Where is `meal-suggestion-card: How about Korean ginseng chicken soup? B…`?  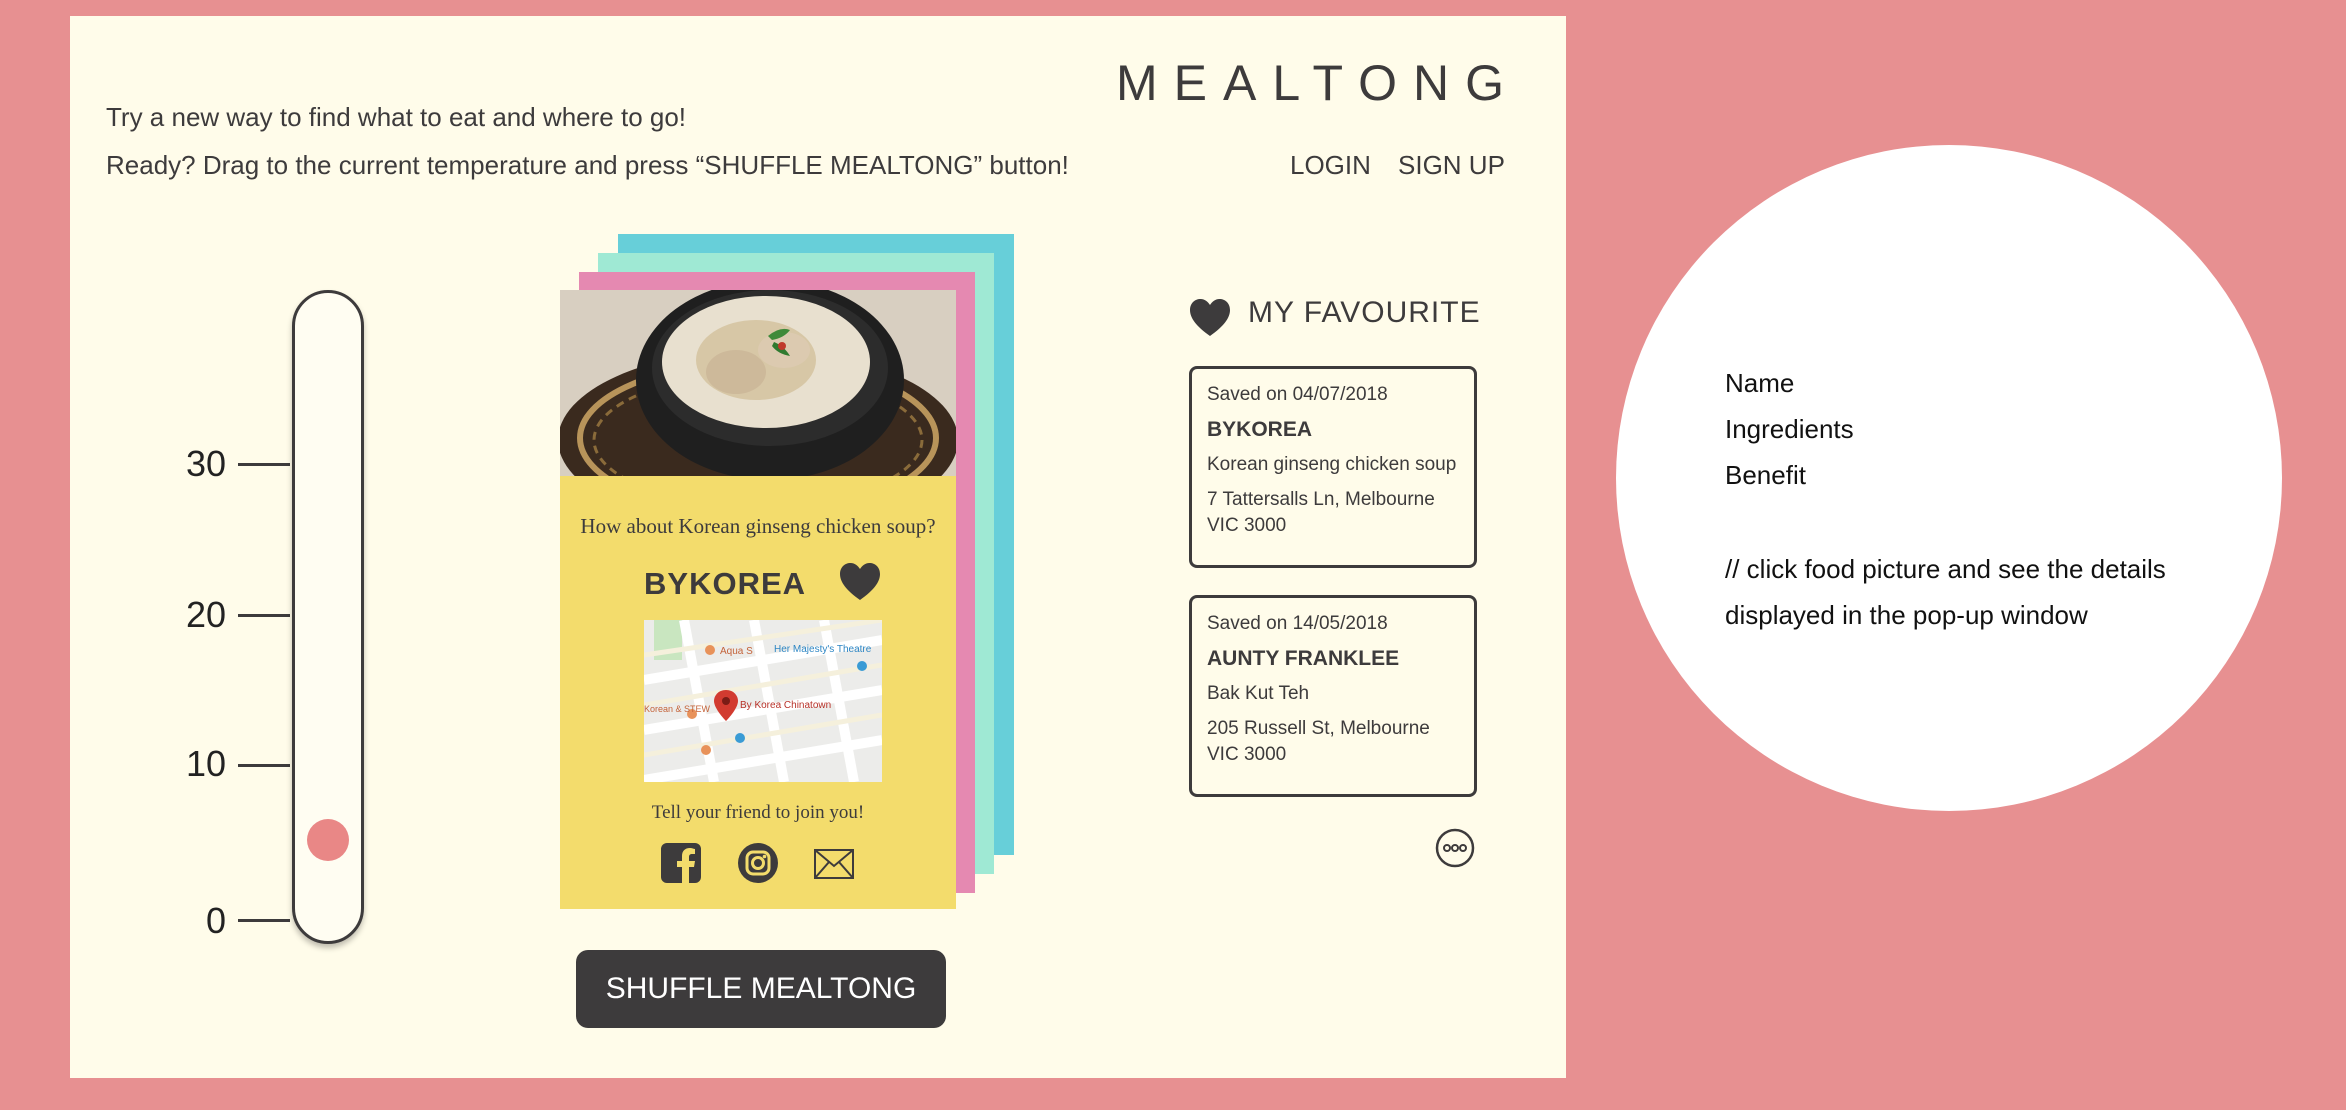
meal-suggestion-card: How about Korean ginseng chicken soup? B… is located at coordinates (758, 599).